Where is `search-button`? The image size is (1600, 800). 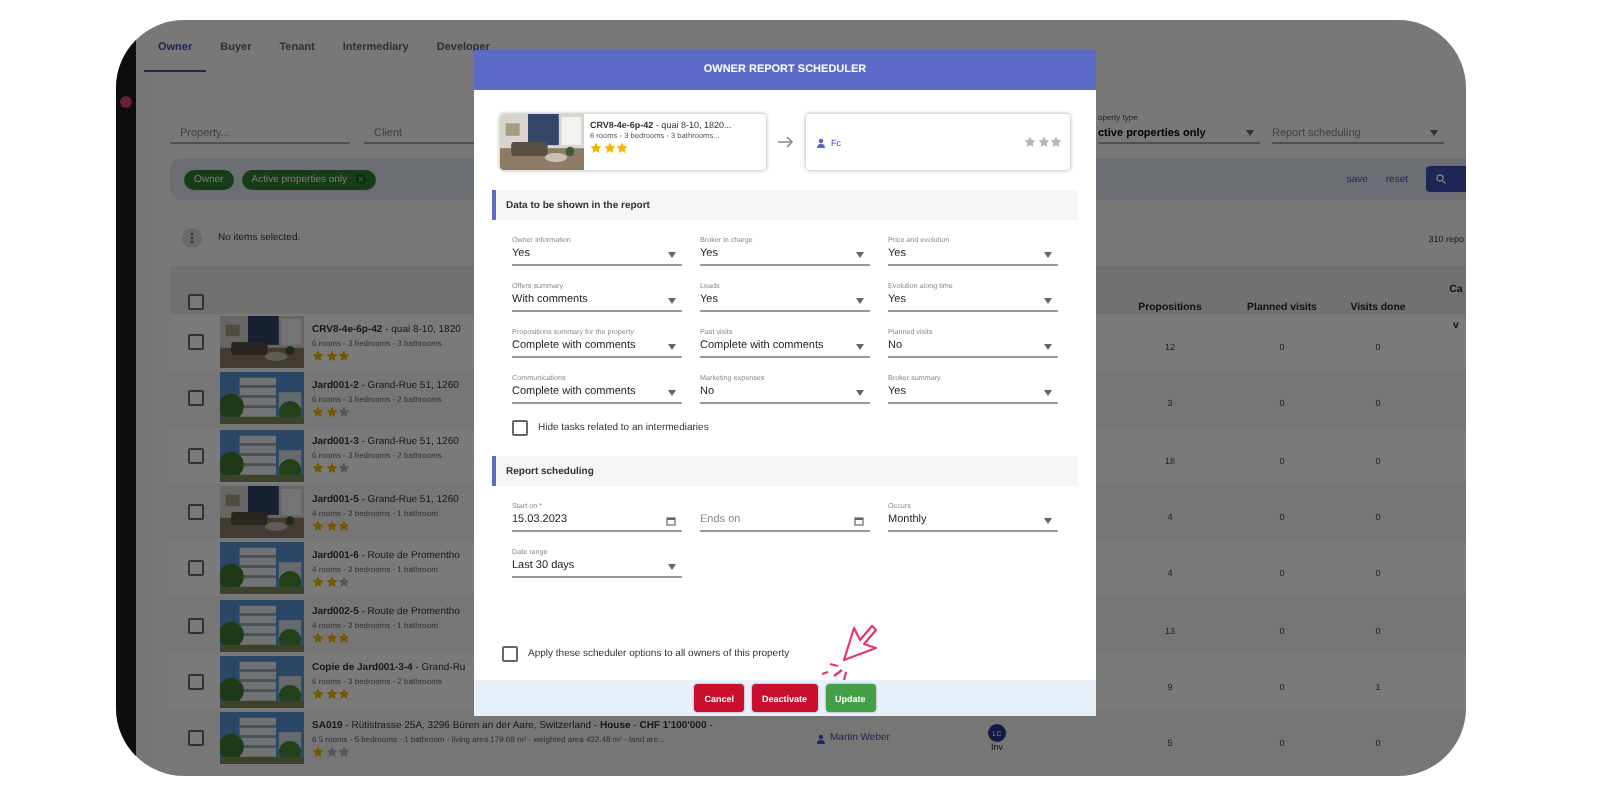 search-button is located at coordinates (1446, 179).